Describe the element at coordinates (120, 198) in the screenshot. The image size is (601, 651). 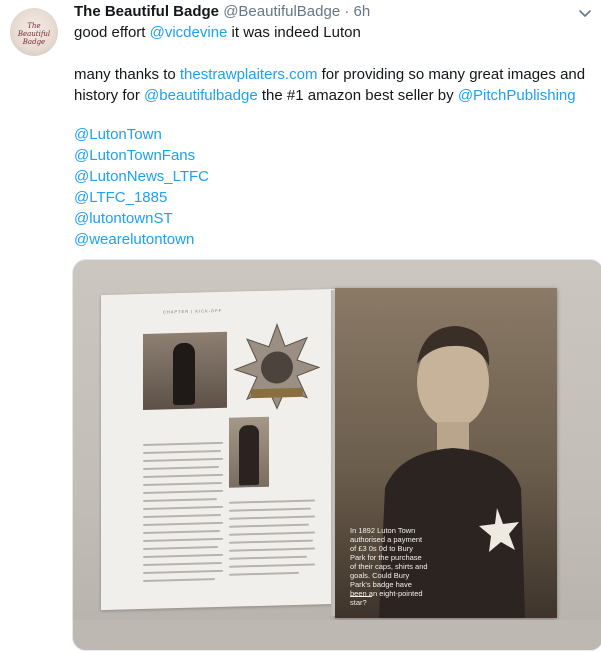
I see `mention-ltfc-1885: @LTFC_1885` at that location.